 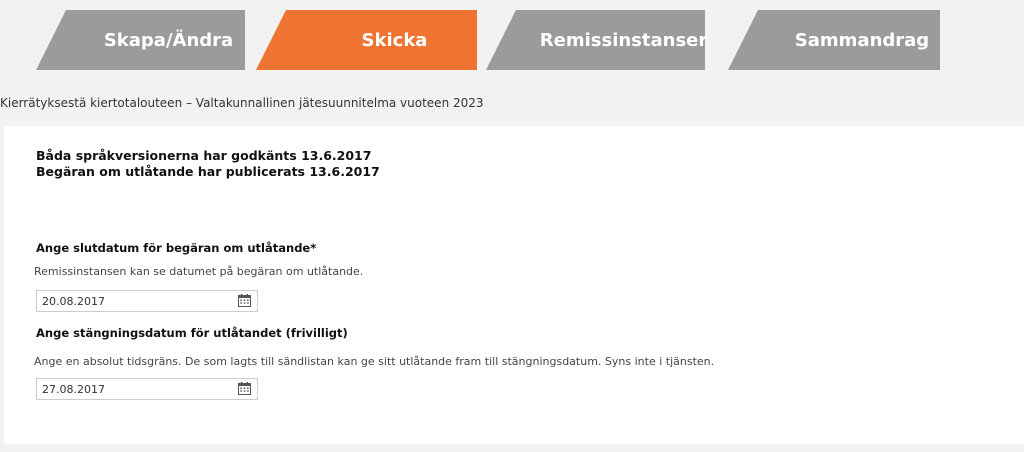 I want to click on closing-date-input, so click(x=134, y=389).